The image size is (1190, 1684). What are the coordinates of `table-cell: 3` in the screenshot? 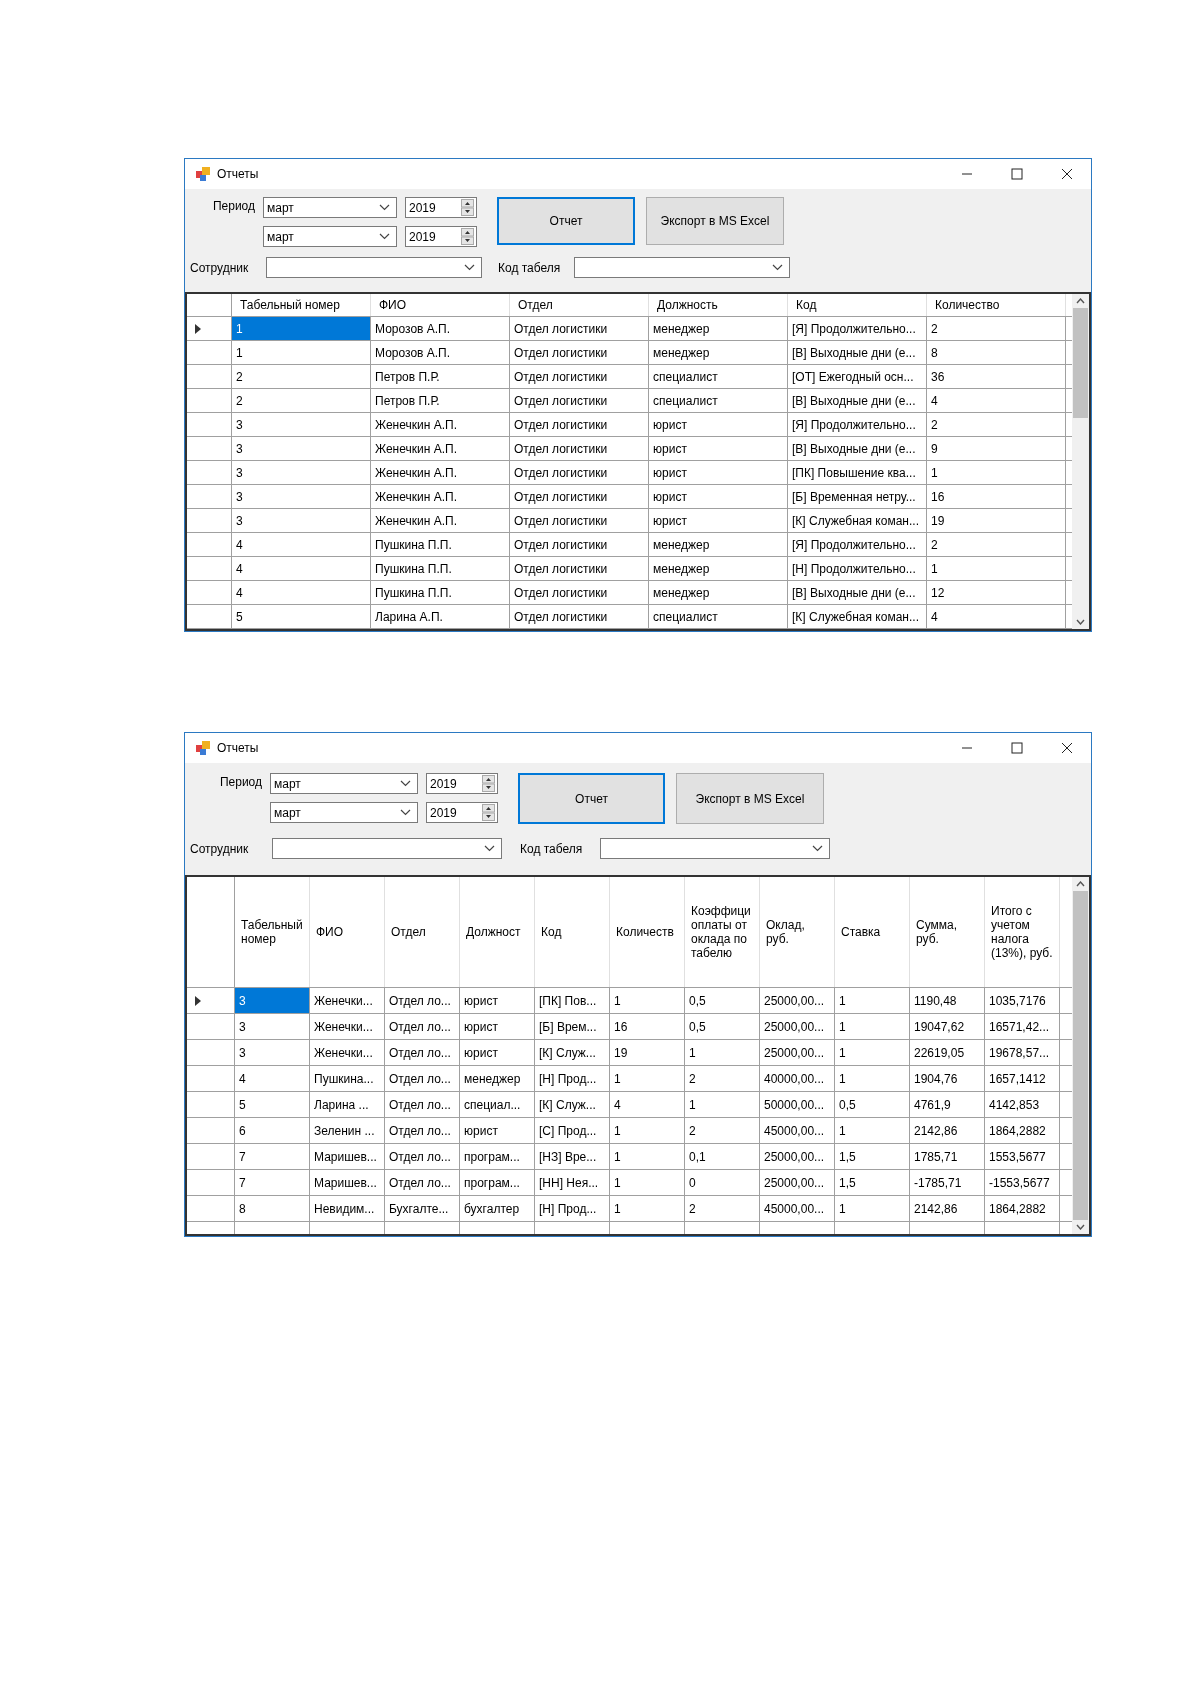 It's located at (272, 1000).